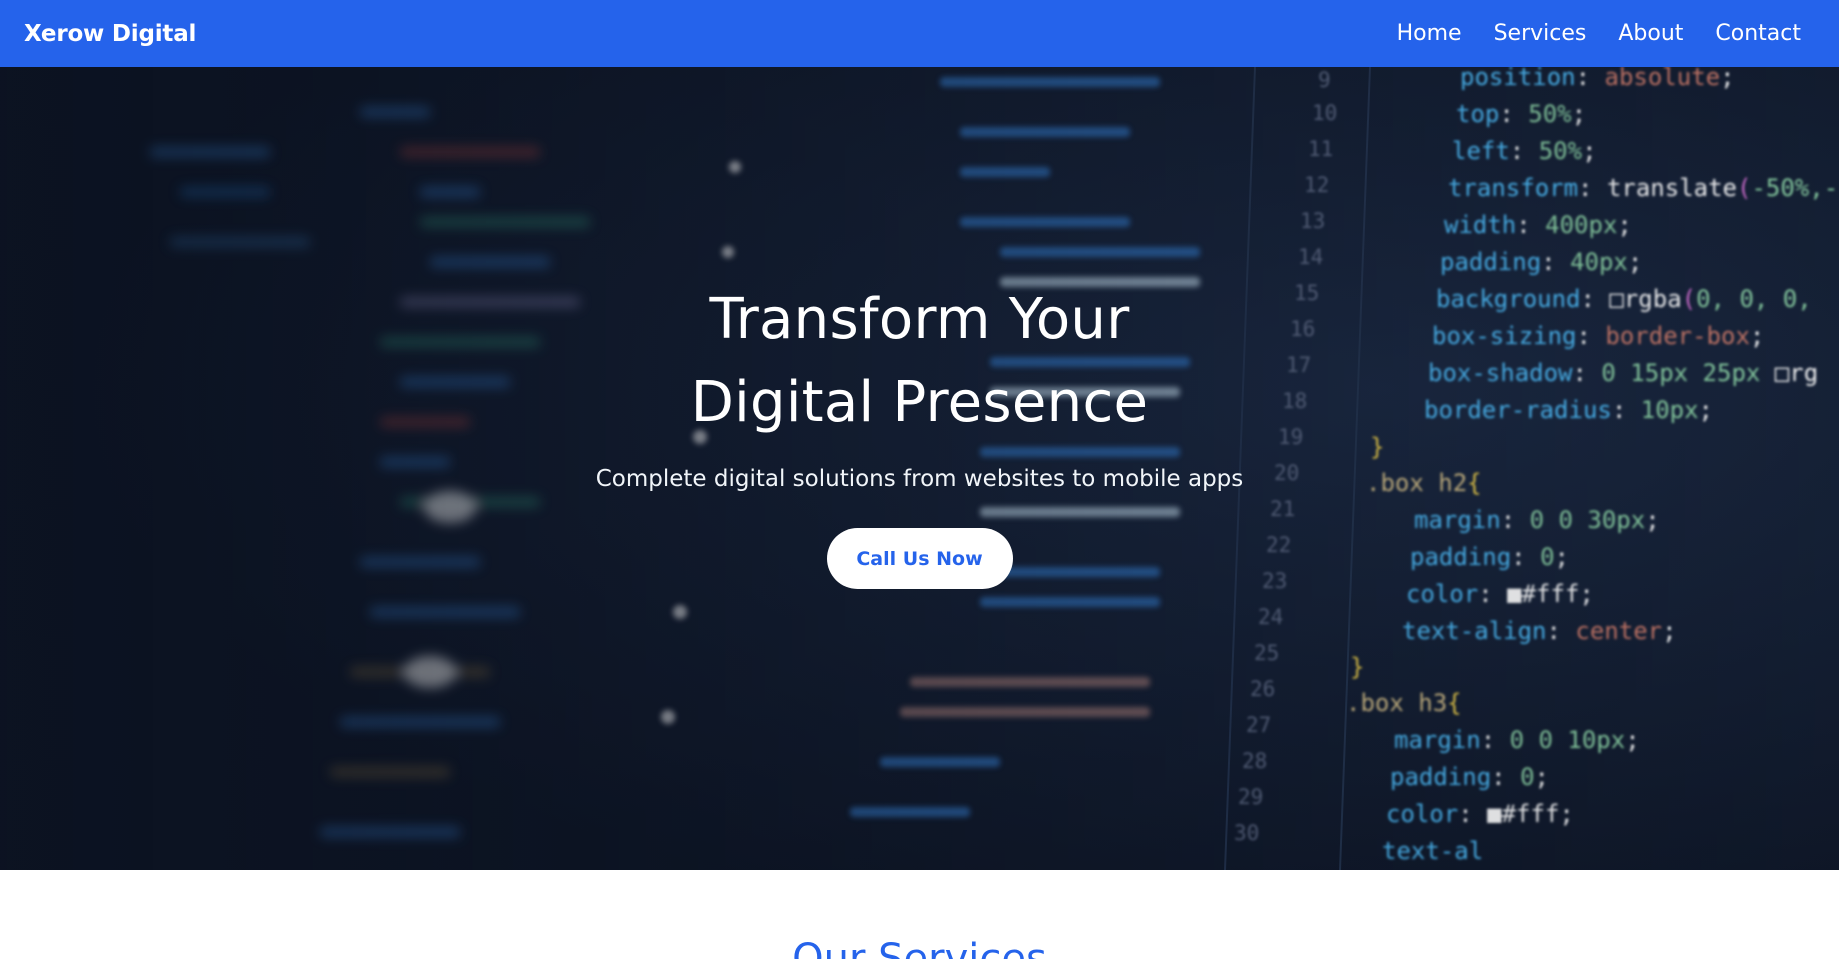 This screenshot has height=959, width=1839. Describe the element at coordinates (919, 361) in the screenshot. I see `hero-title: Transform Your Digital Presence` at that location.